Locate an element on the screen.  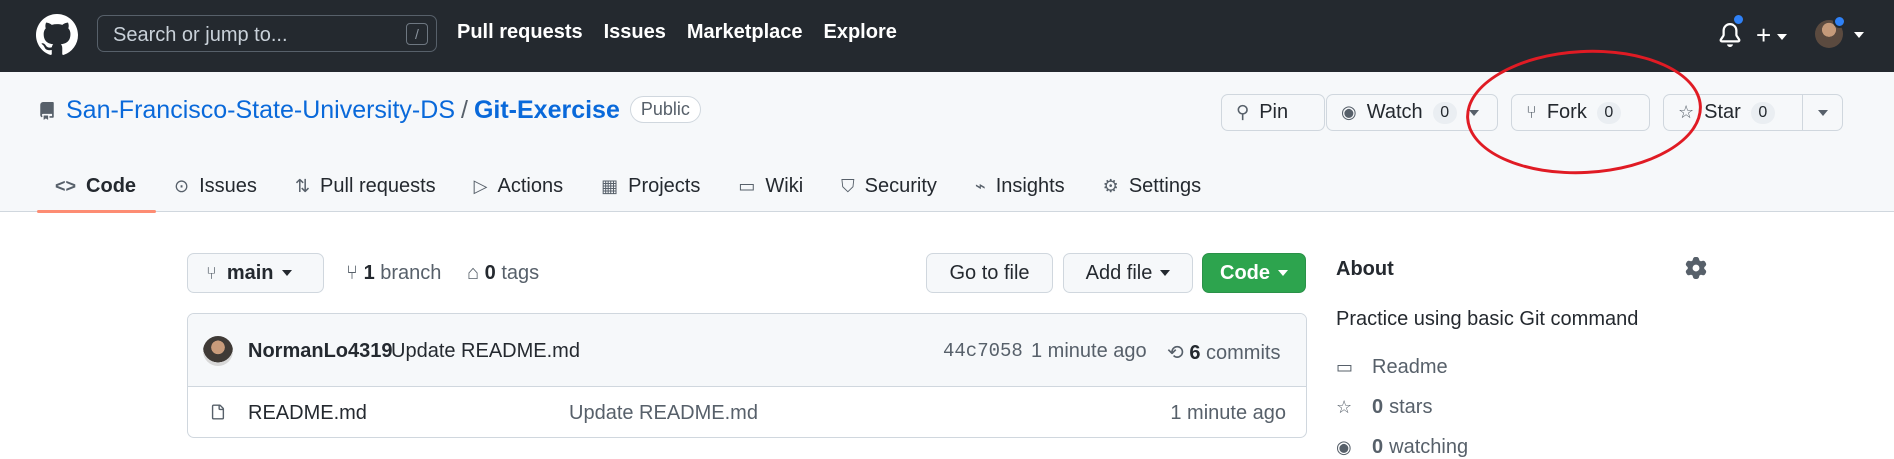
branch-count: 1 is located at coordinates (369, 273).